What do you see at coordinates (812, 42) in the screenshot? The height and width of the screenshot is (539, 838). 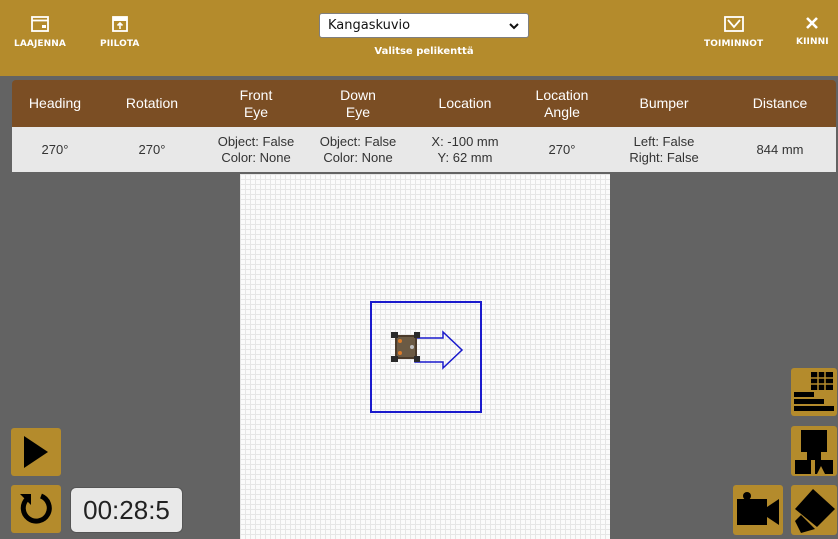 I see `close-label: KIINNI` at bounding box center [812, 42].